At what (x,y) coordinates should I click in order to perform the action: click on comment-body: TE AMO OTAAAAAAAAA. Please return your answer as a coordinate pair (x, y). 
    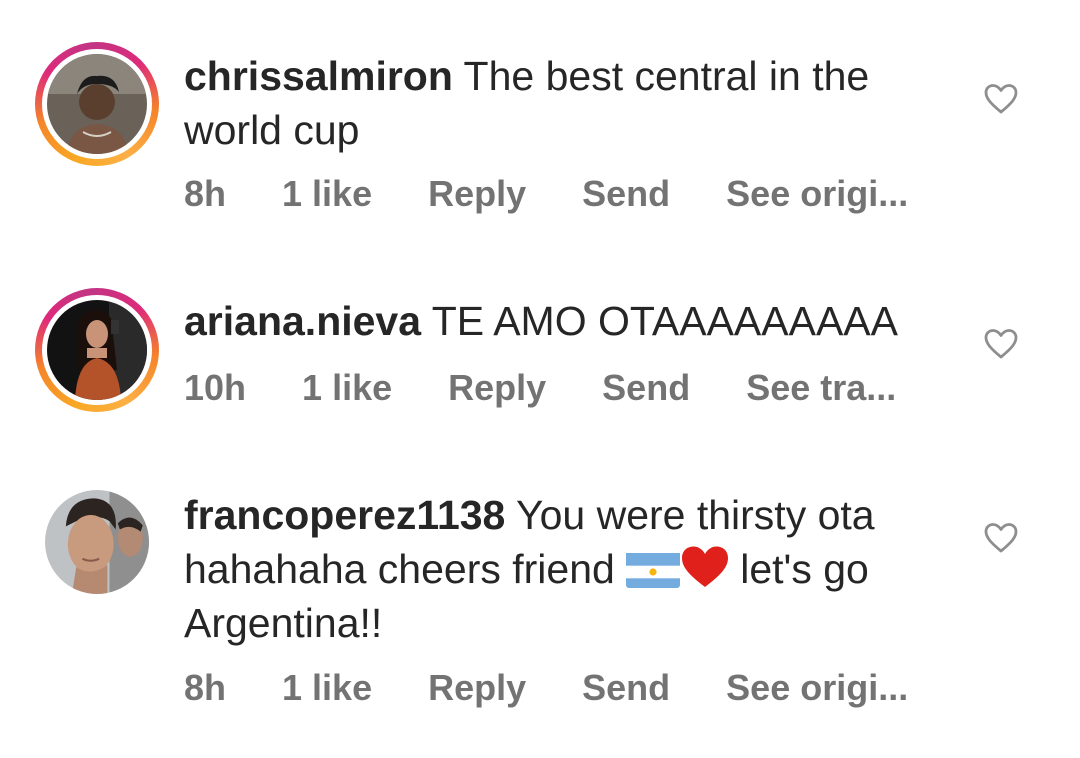
    Looking at the image, I should click on (665, 321).